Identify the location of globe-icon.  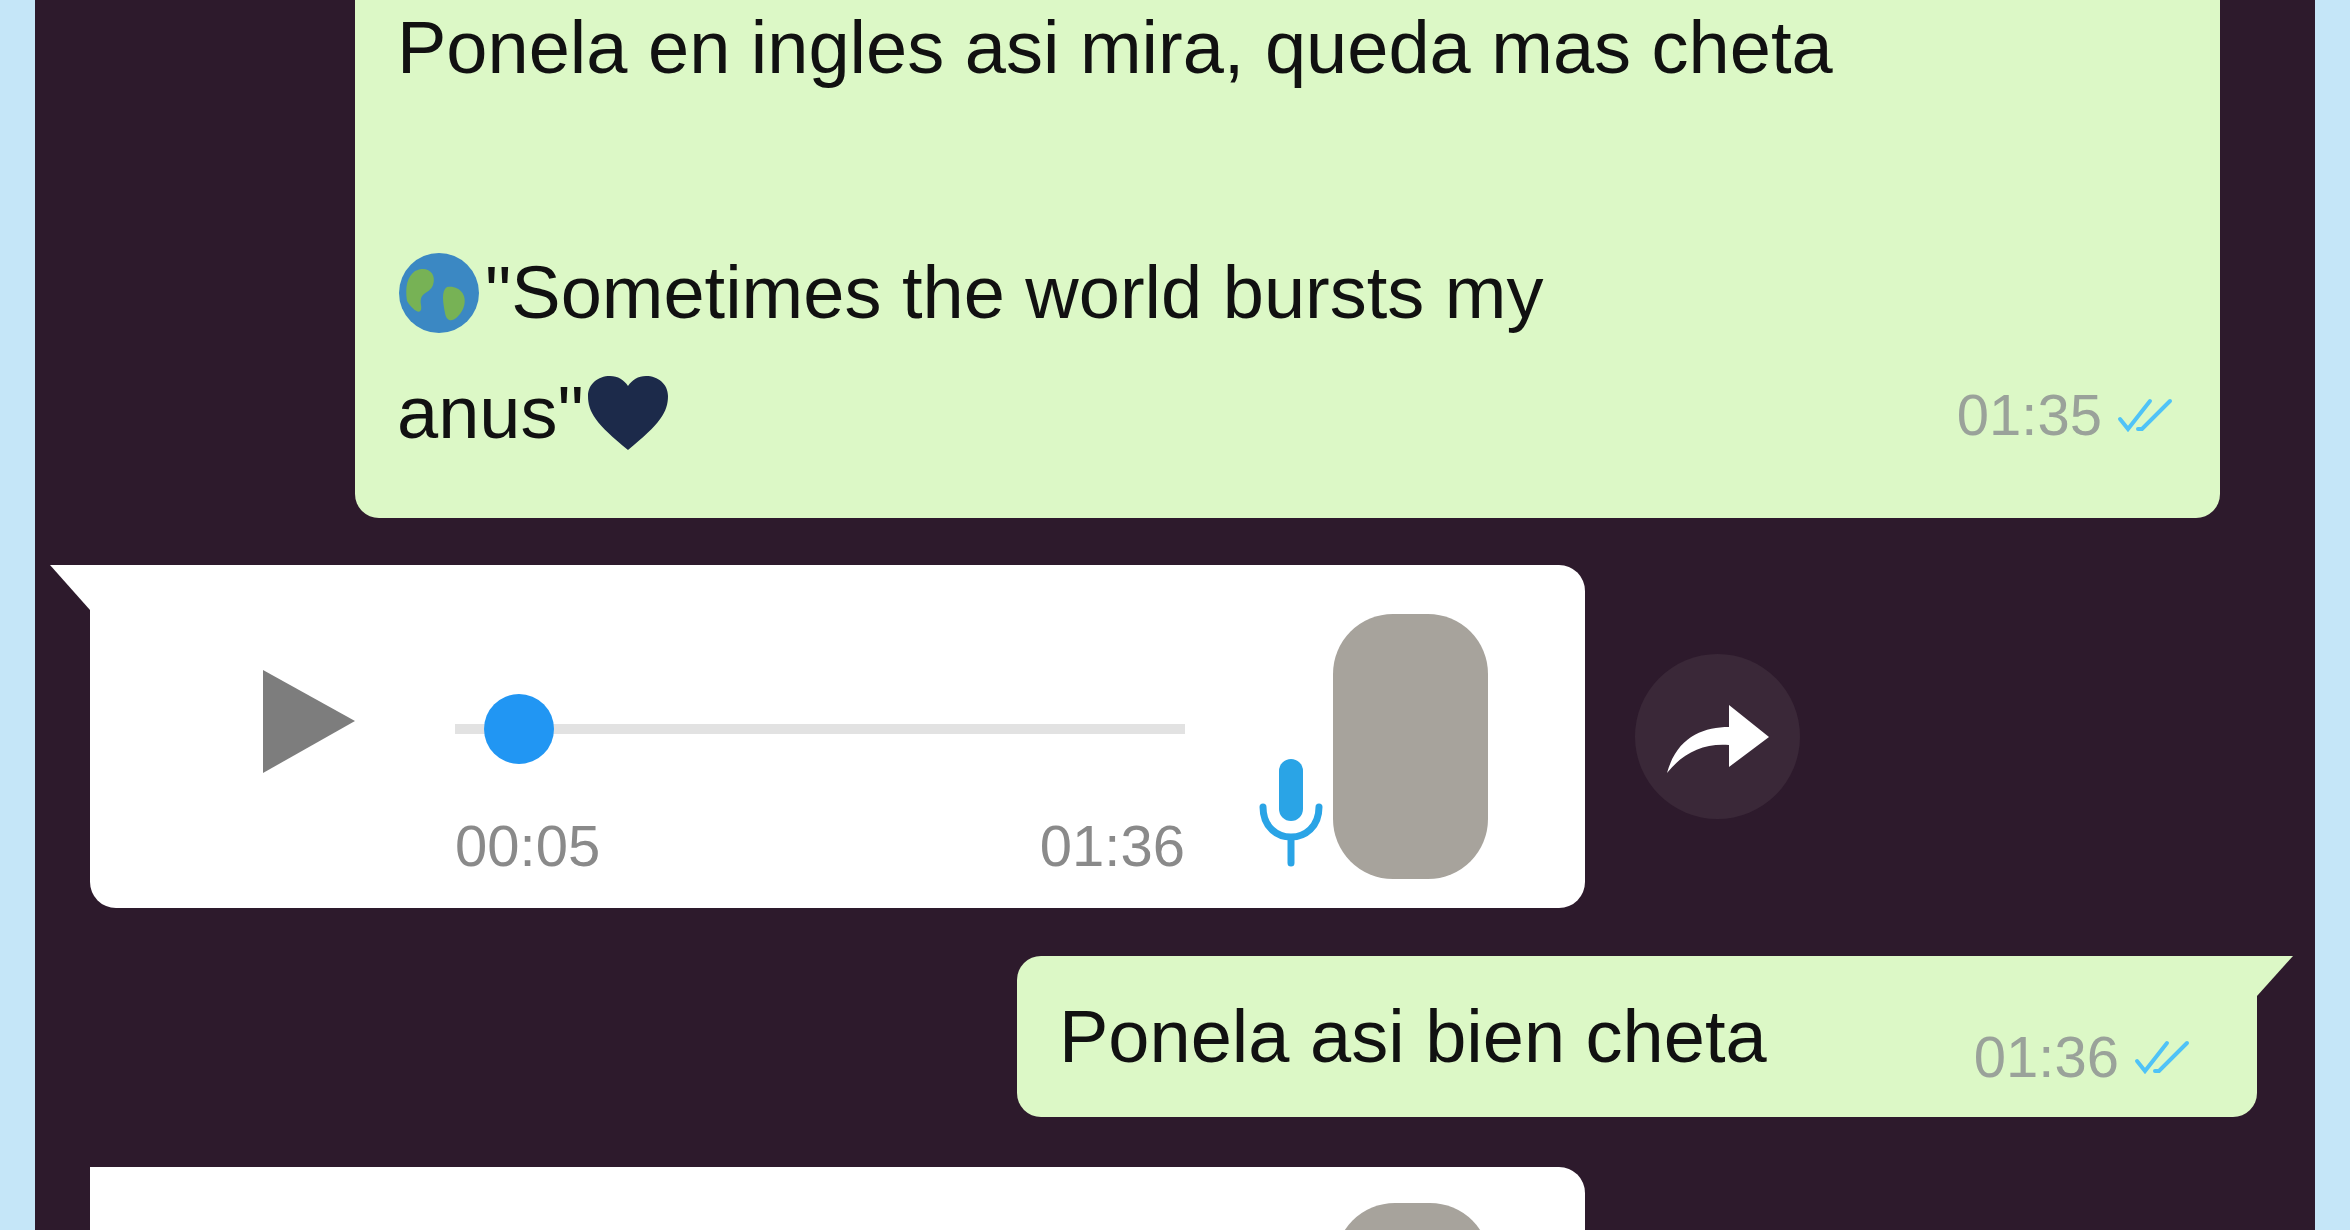
(439, 293).